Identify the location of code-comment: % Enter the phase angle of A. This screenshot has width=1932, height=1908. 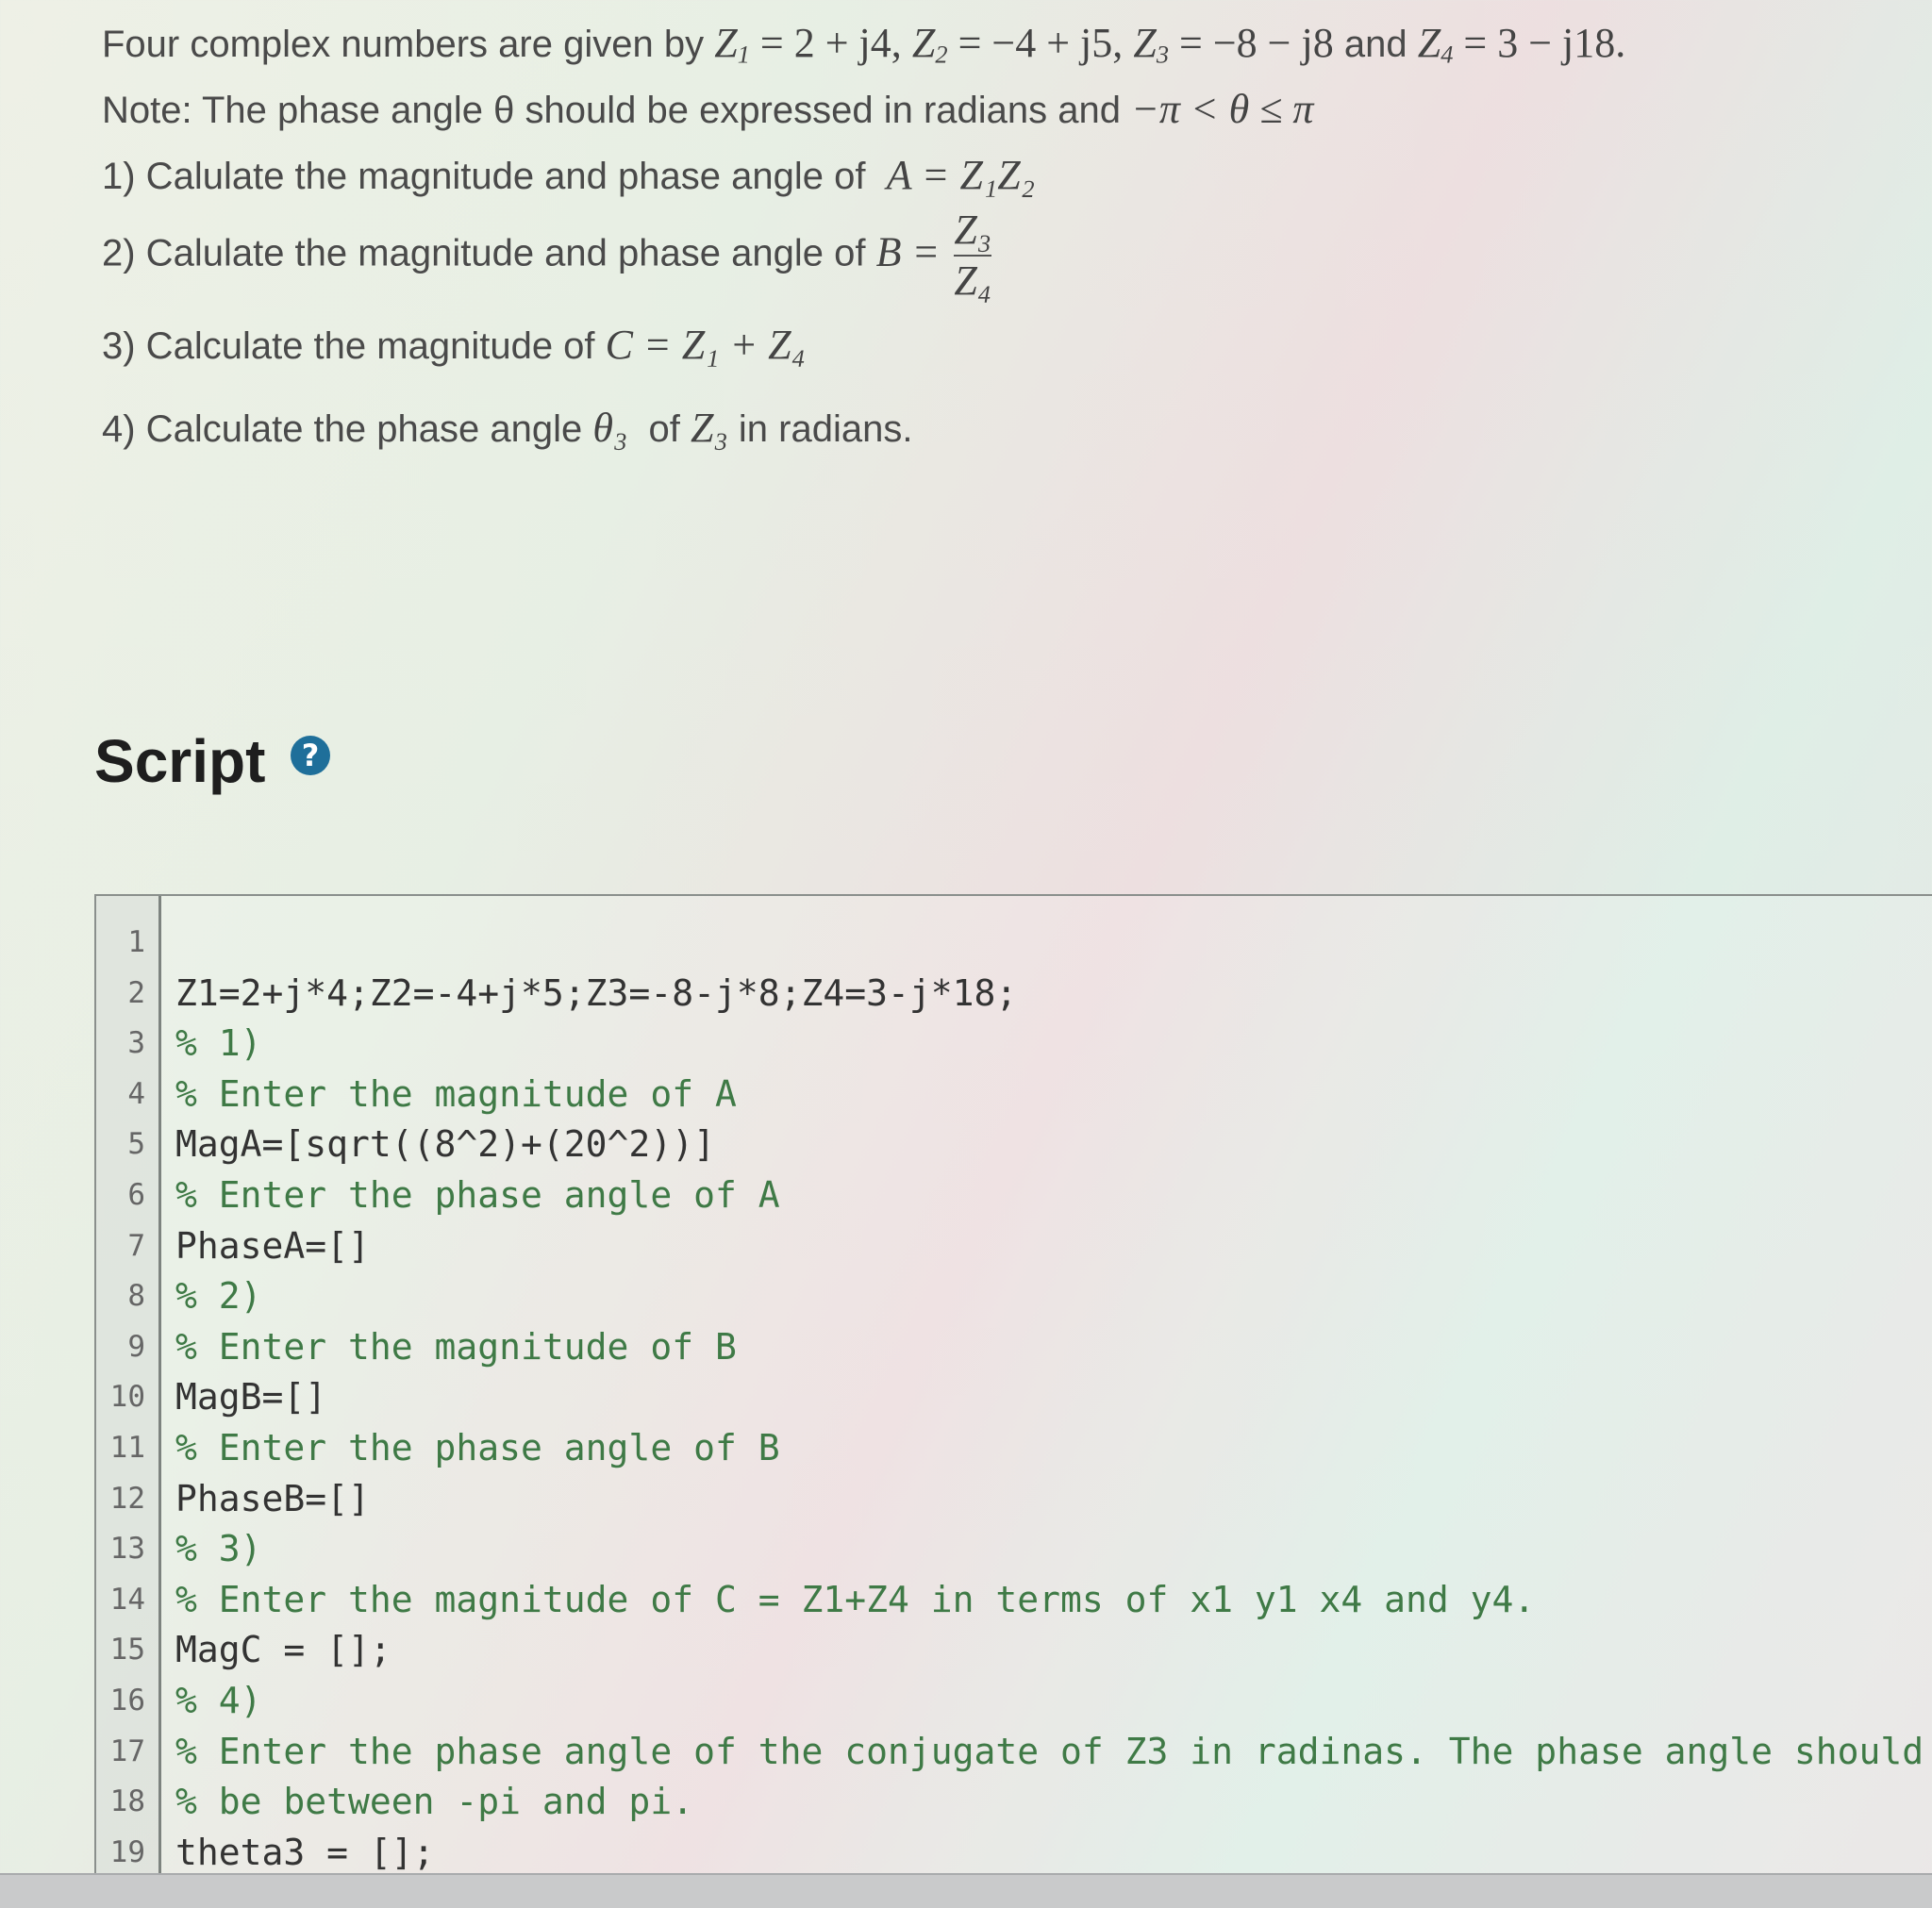
(478, 1195).